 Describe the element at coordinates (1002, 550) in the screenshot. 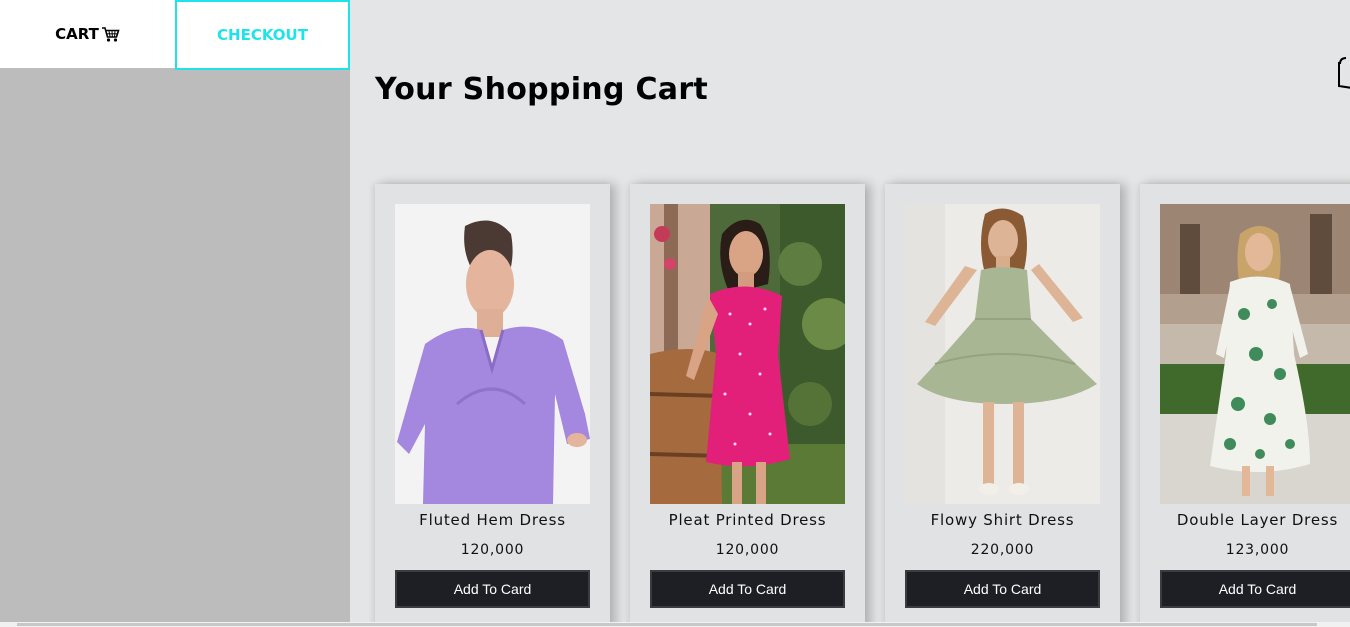

I see `product-price: 220,000` at that location.